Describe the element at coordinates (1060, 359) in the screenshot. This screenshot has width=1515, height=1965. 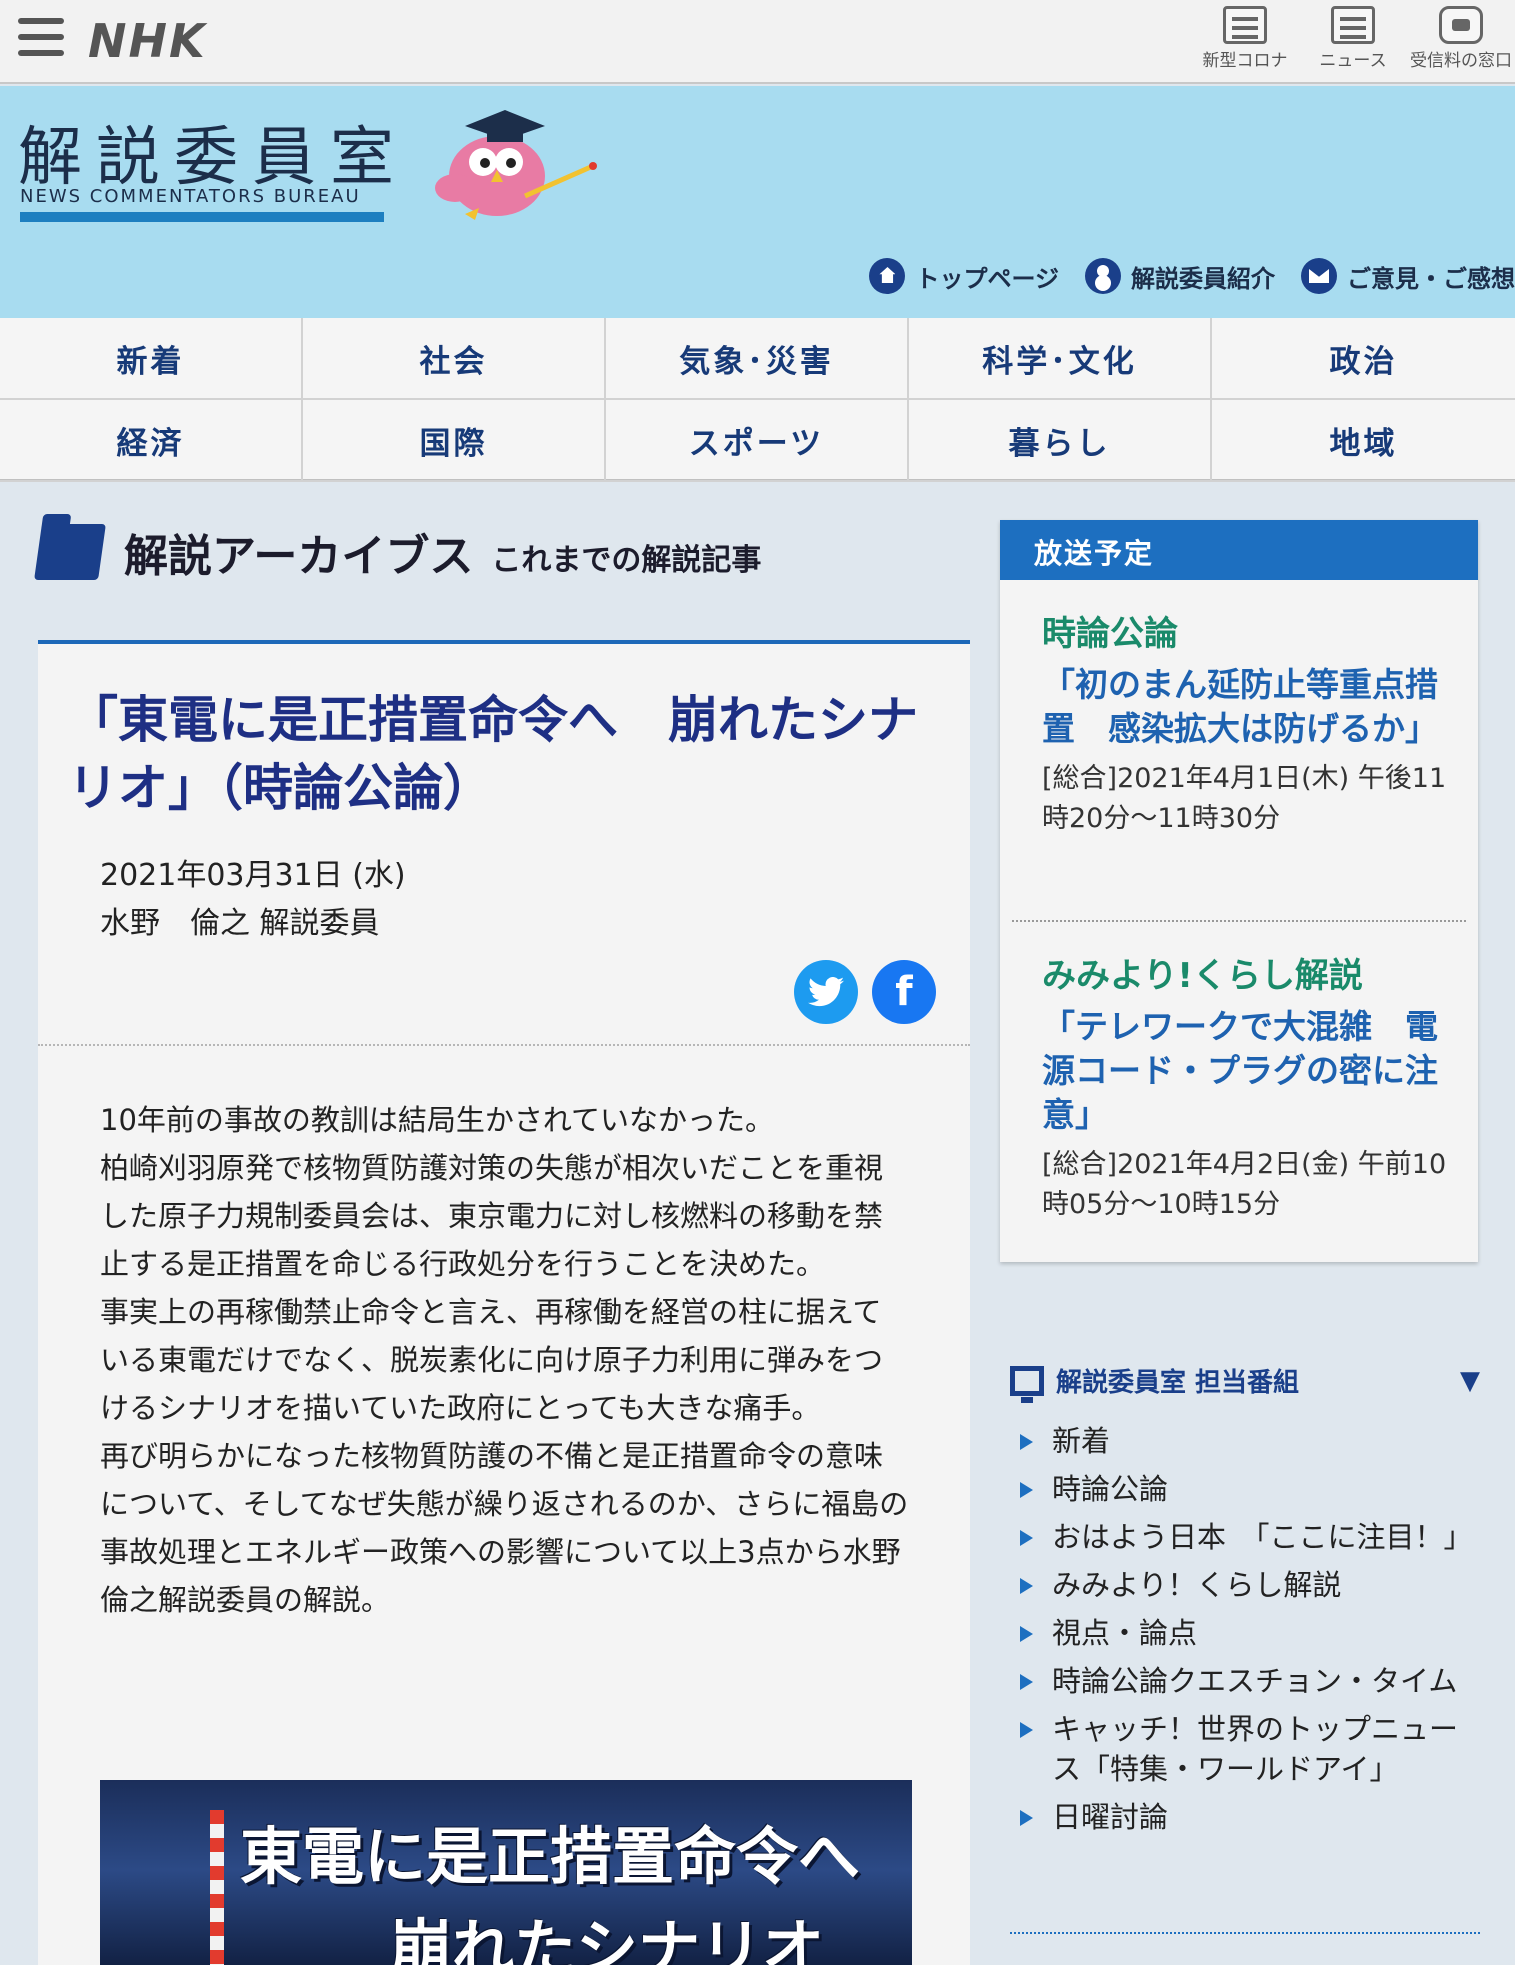
I see `category-science: 科学･文化` at that location.